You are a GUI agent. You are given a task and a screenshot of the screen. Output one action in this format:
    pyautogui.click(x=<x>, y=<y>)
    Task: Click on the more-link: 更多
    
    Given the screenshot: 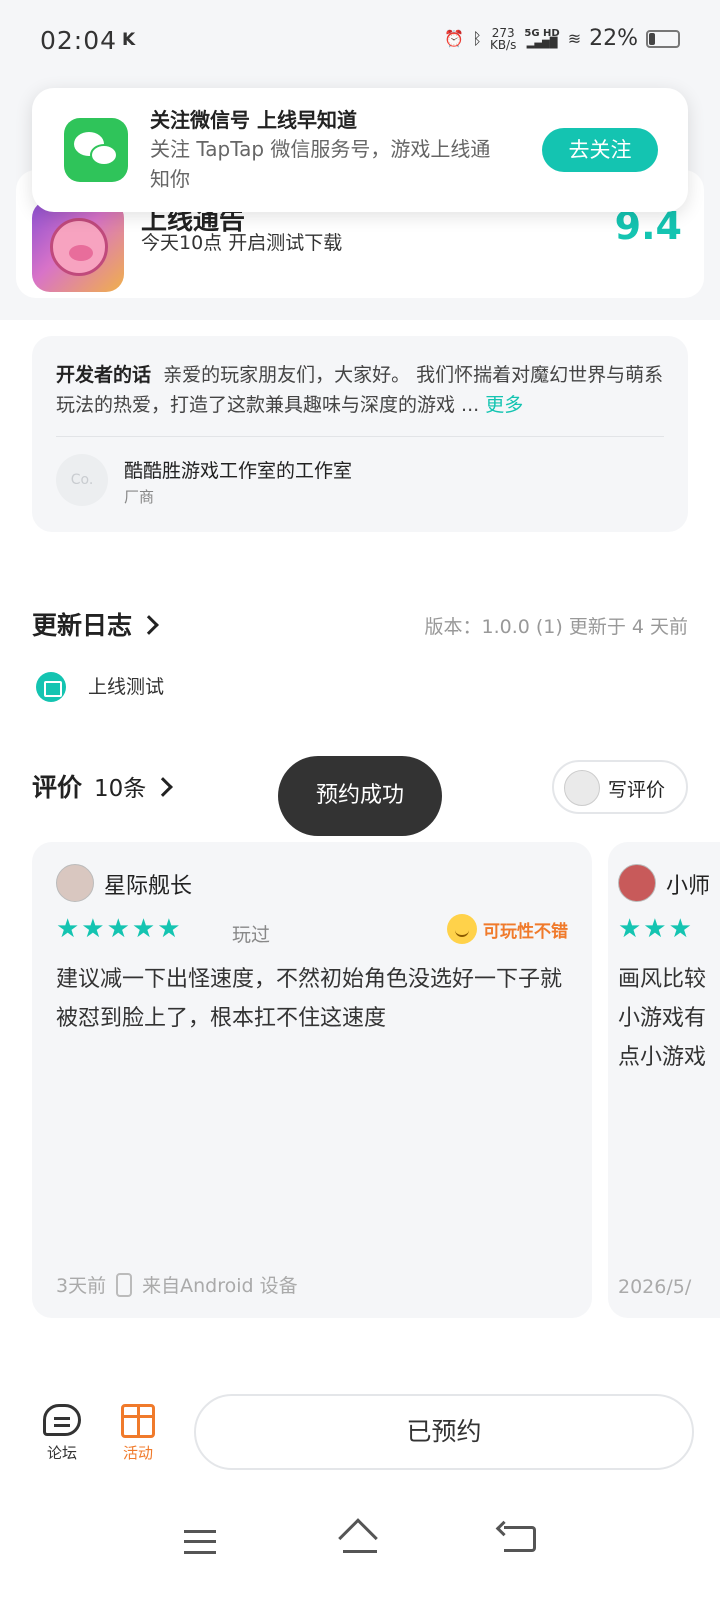 What is the action you would take?
    pyautogui.click(x=504, y=405)
    